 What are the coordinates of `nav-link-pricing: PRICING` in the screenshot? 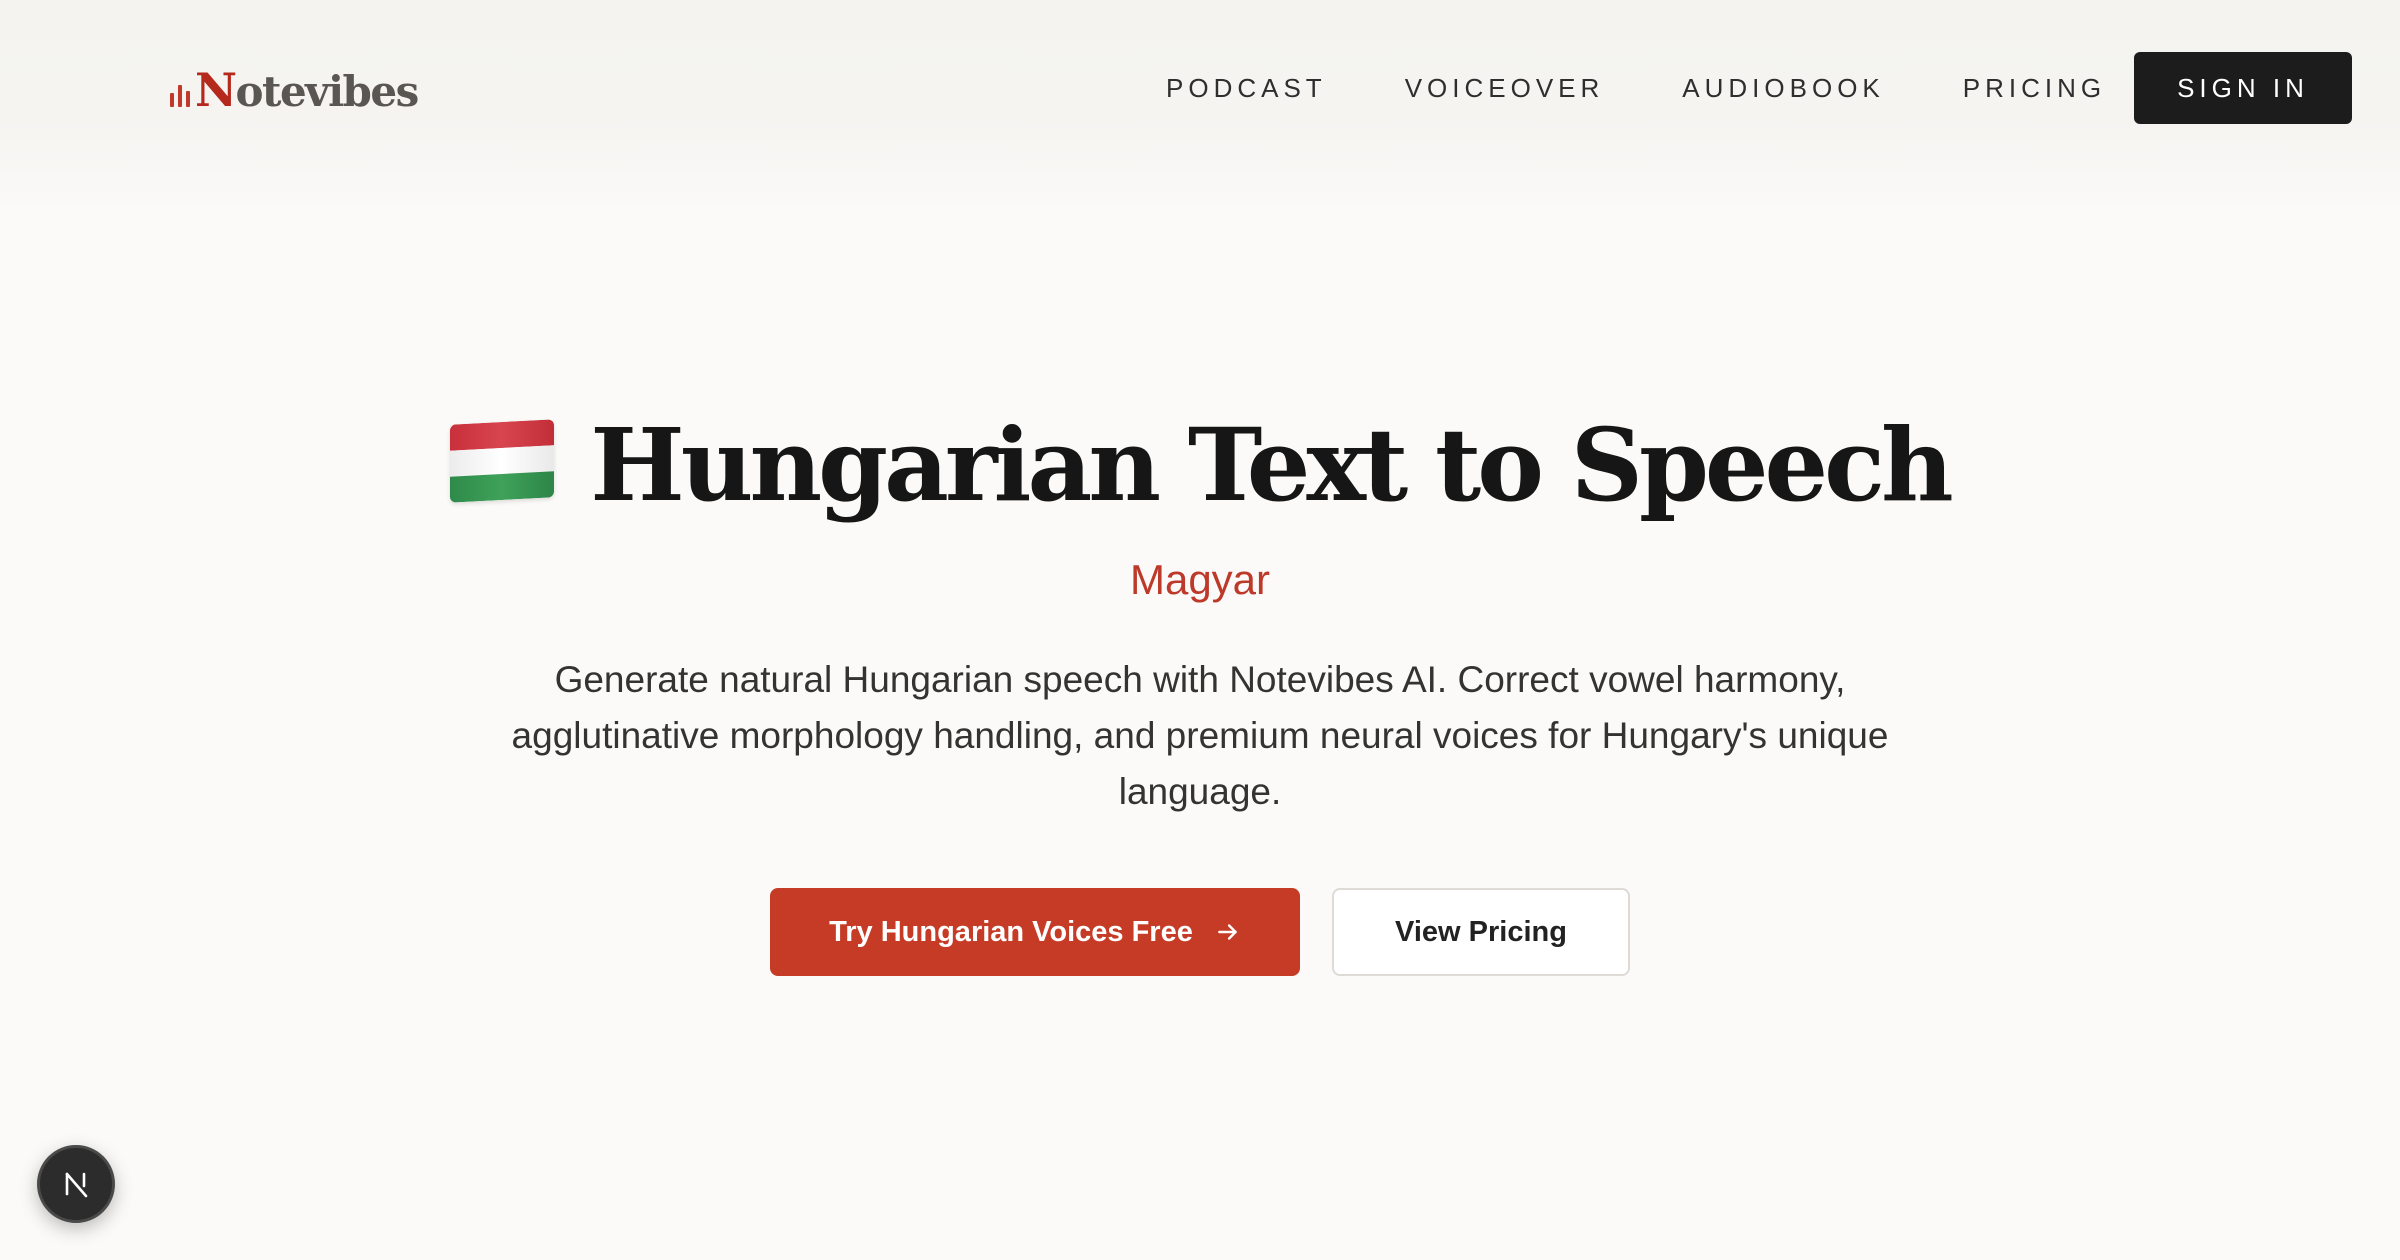 It's located at (2034, 88).